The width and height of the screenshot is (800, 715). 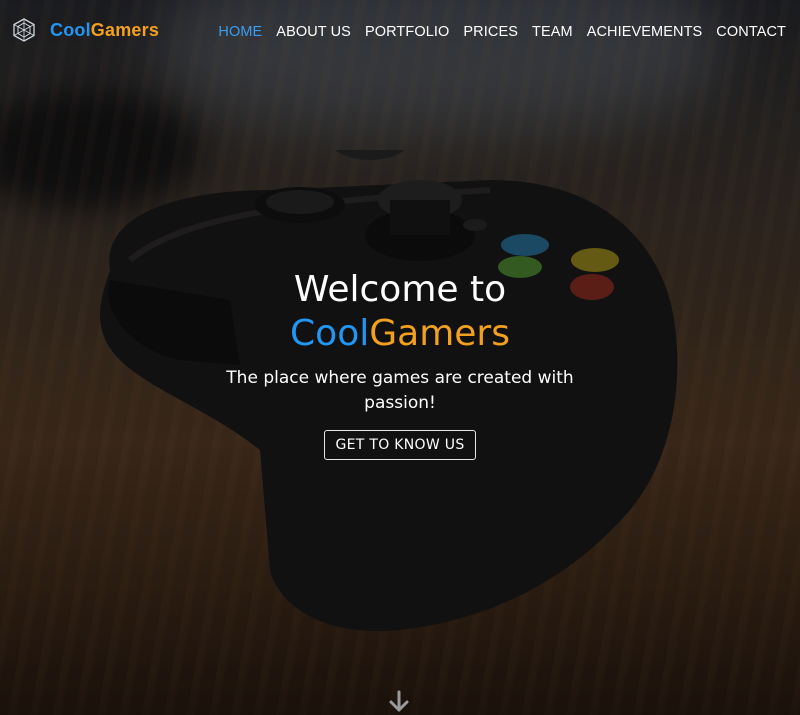 I want to click on nav-prices: PRICES, so click(x=490, y=32).